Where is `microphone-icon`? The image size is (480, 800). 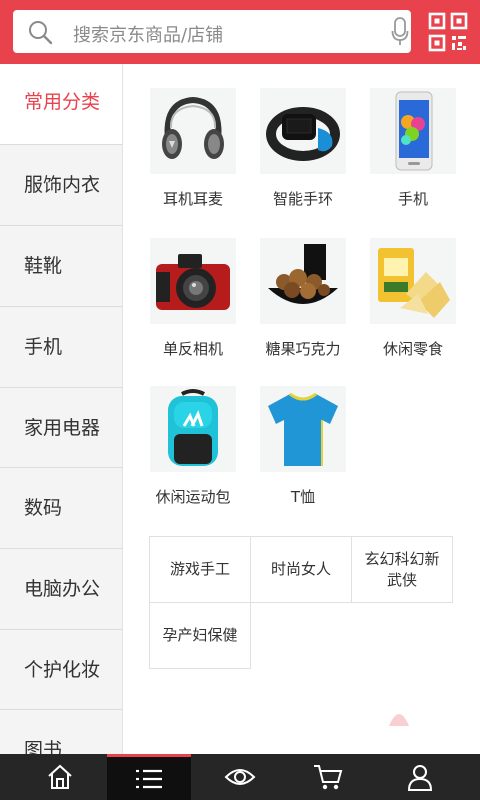 microphone-icon is located at coordinates (400, 32).